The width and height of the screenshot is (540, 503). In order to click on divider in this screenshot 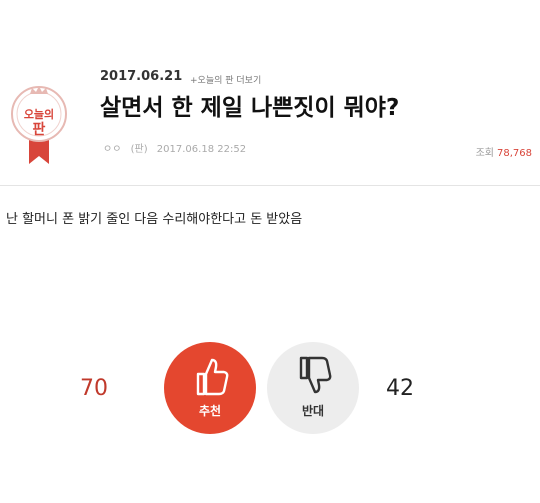, I will do `click(270, 185)`.